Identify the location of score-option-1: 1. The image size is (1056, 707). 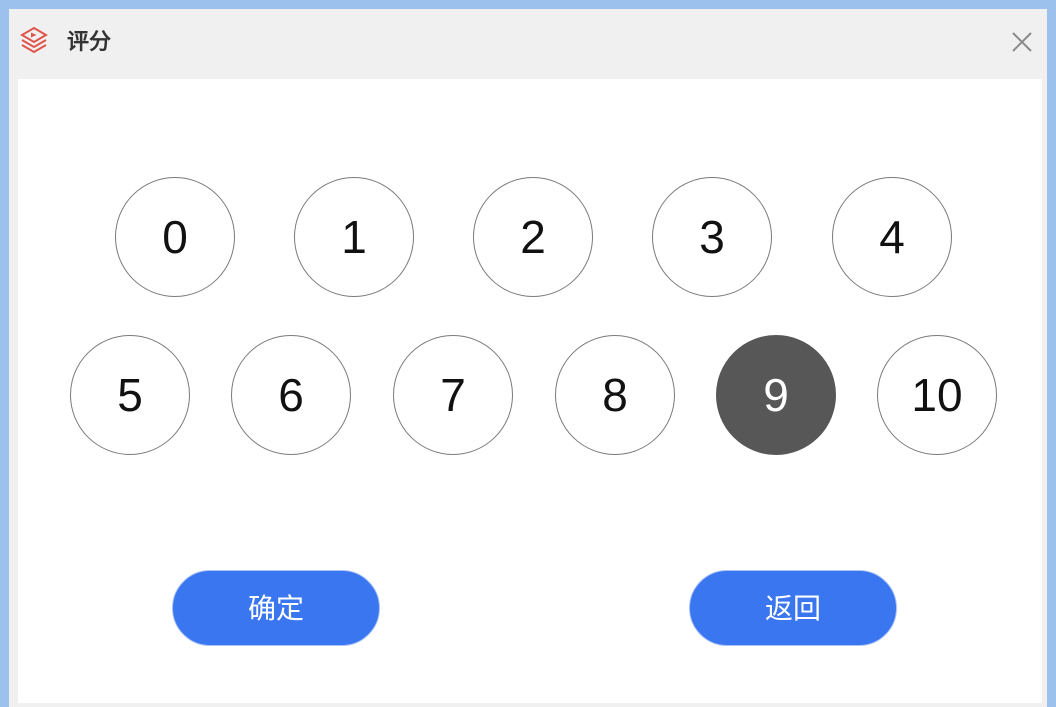
(354, 237).